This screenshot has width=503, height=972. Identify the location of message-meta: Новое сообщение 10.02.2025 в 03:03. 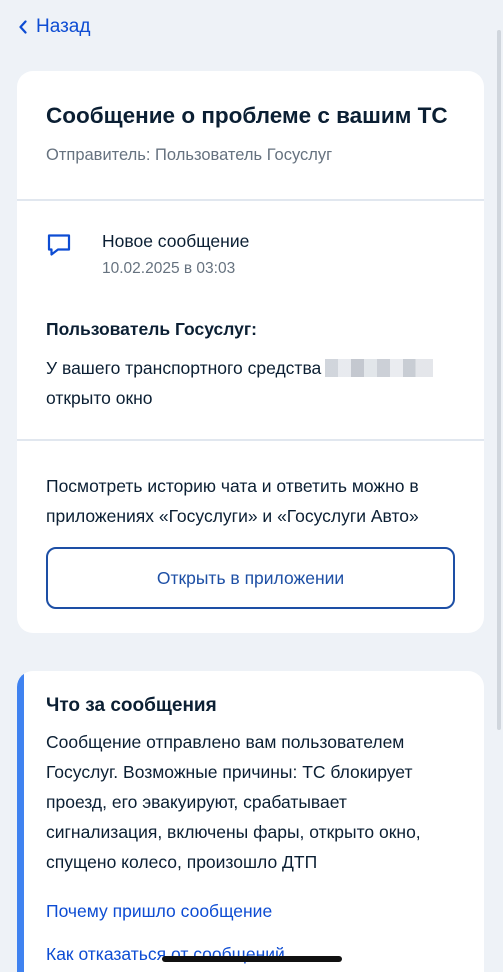
(175, 254).